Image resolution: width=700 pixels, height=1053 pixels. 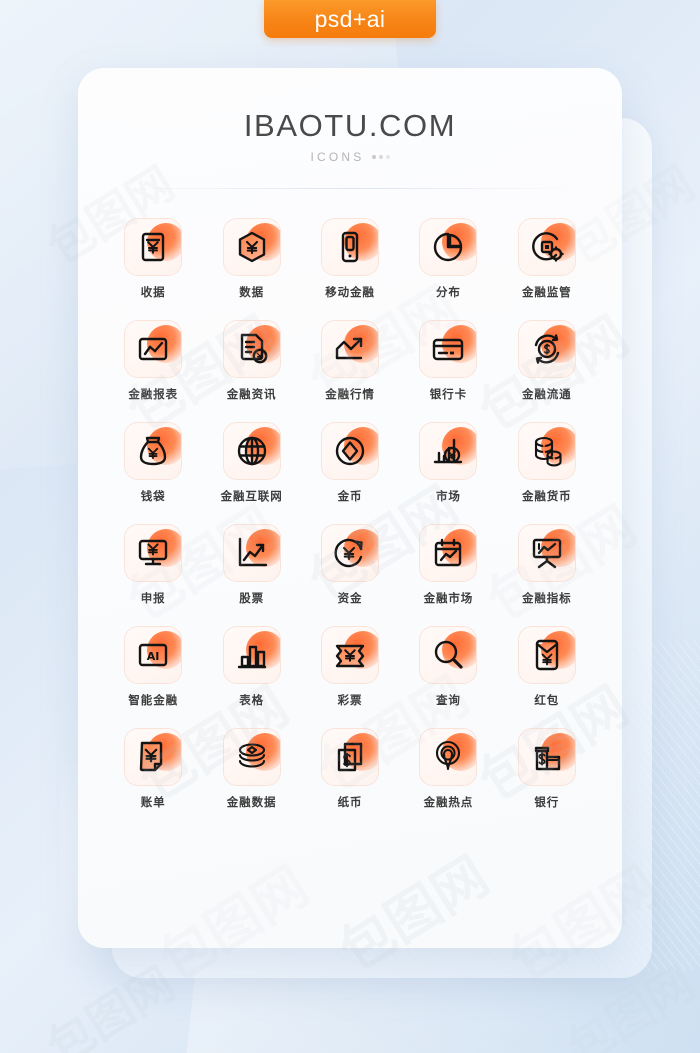 I want to click on icon-cell: 金融流通, so click(x=547, y=361).